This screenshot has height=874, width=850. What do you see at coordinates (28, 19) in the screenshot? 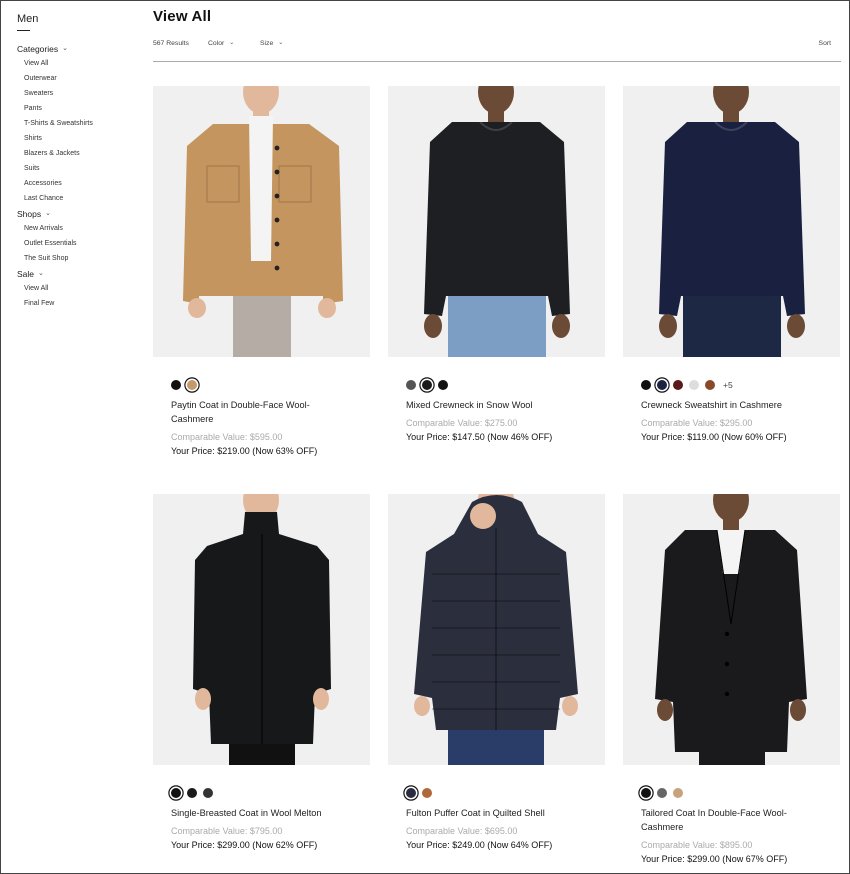
I see `sidebar-title: Men` at bounding box center [28, 19].